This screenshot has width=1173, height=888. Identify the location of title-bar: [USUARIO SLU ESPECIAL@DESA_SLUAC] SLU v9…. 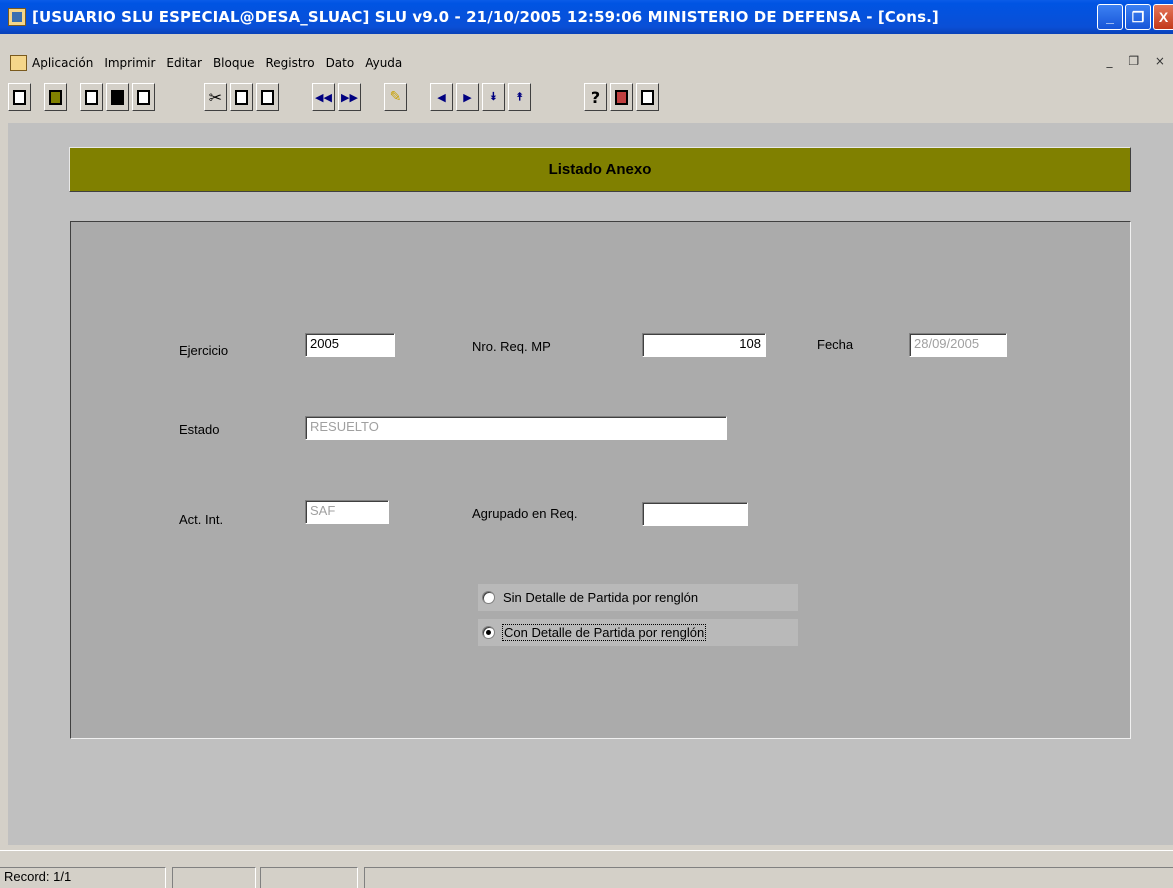
(586, 17).